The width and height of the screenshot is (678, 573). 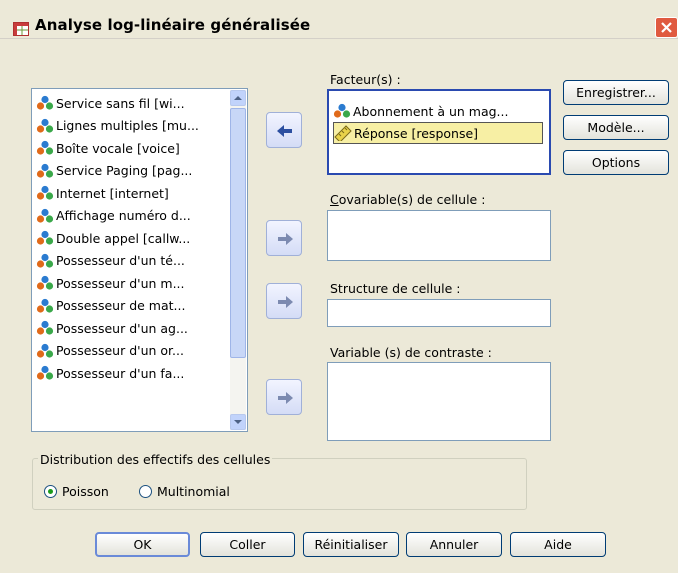 What do you see at coordinates (439, 313) in the screenshot?
I see `cell-structure-field` at bounding box center [439, 313].